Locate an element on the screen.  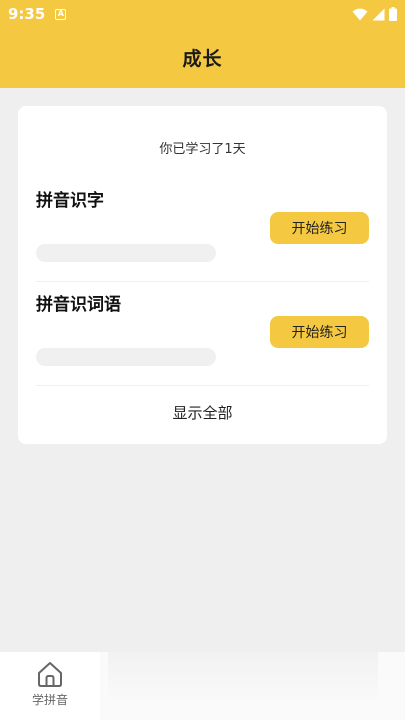
wifi-icon is located at coordinates (360, 14).